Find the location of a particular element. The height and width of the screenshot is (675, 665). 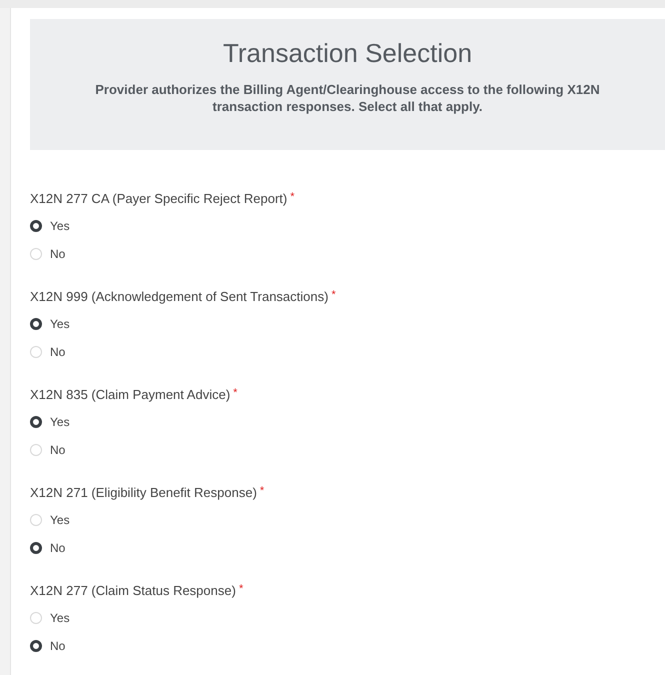

question-label: X12N 835 (Claim Payment Advice) is located at coordinates (130, 395).